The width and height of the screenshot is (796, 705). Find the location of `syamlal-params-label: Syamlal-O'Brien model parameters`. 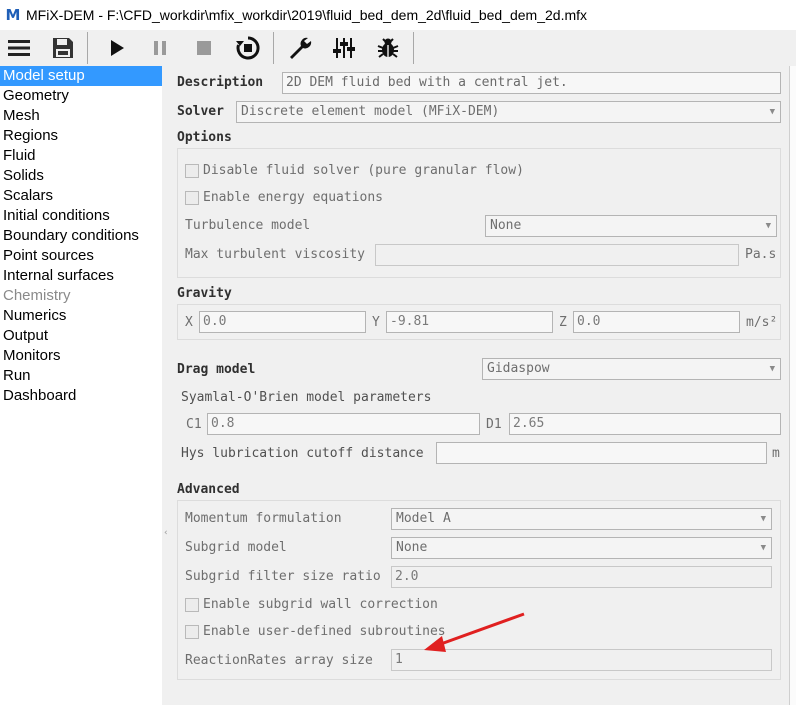

syamlal-params-label: Syamlal-O'Brien model parameters is located at coordinates (306, 397).